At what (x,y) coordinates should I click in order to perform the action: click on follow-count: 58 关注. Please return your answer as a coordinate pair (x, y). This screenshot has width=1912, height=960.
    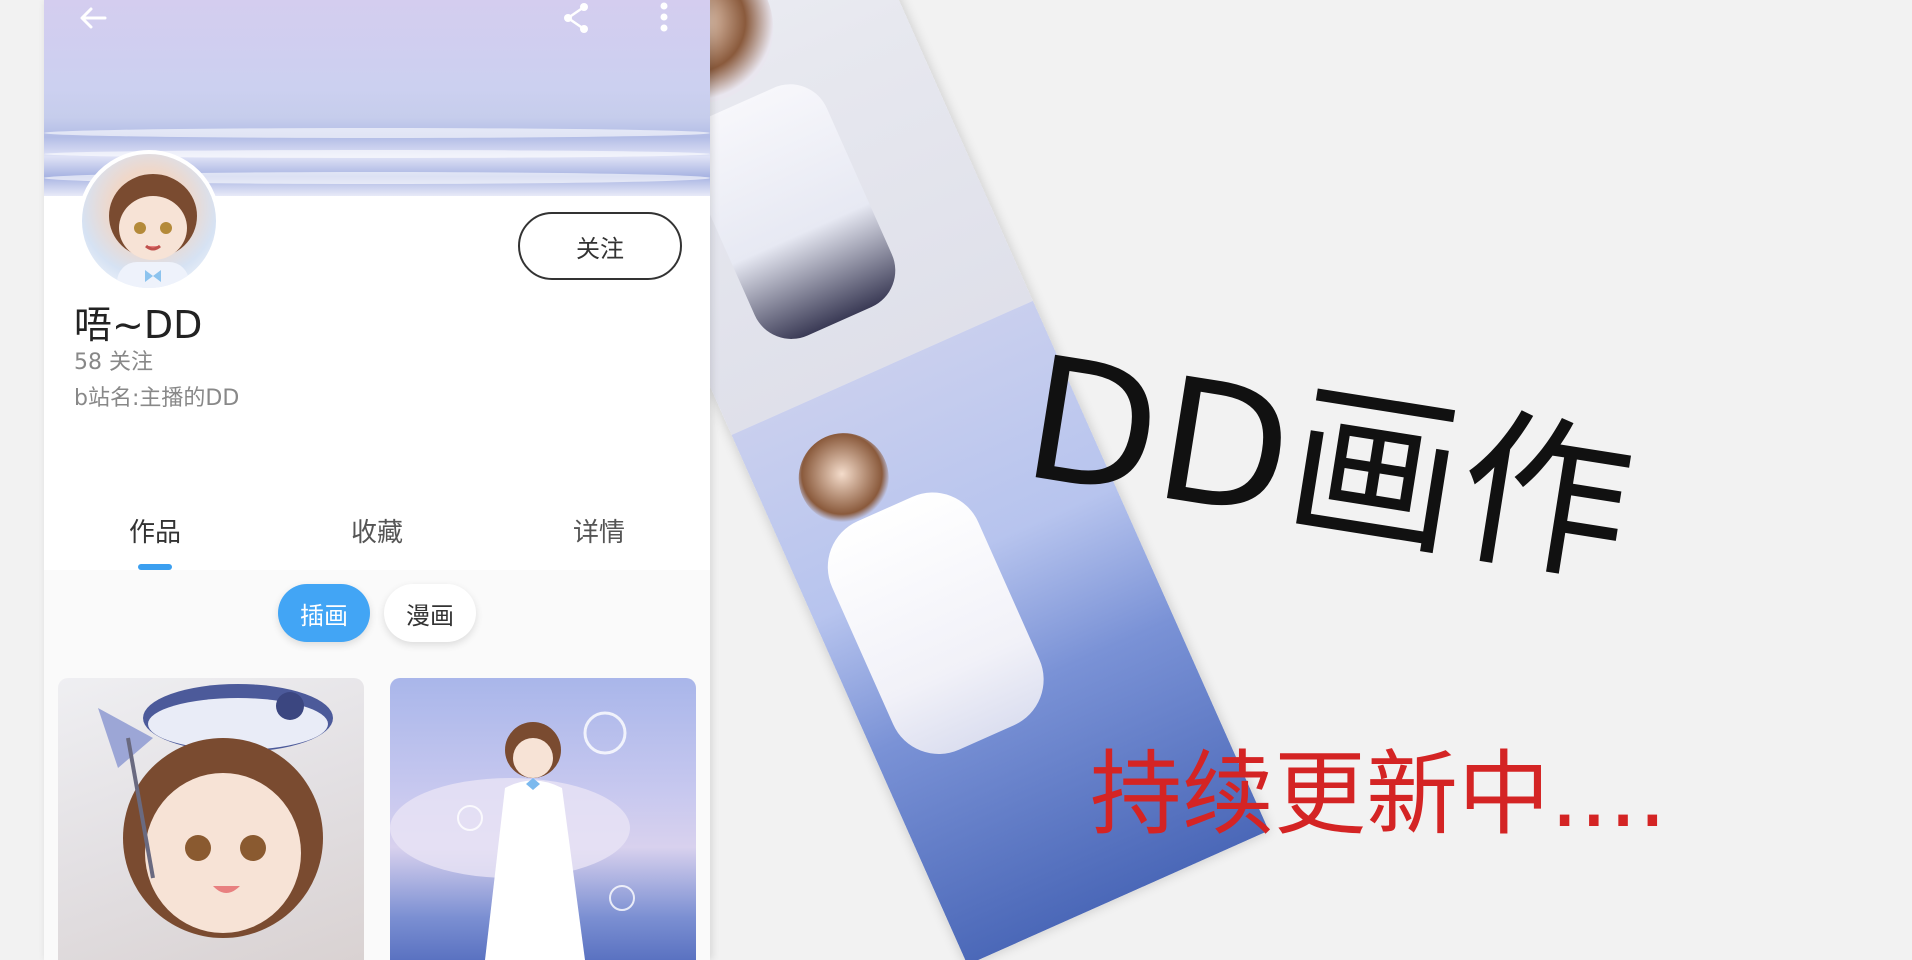
    Looking at the image, I should click on (113, 360).